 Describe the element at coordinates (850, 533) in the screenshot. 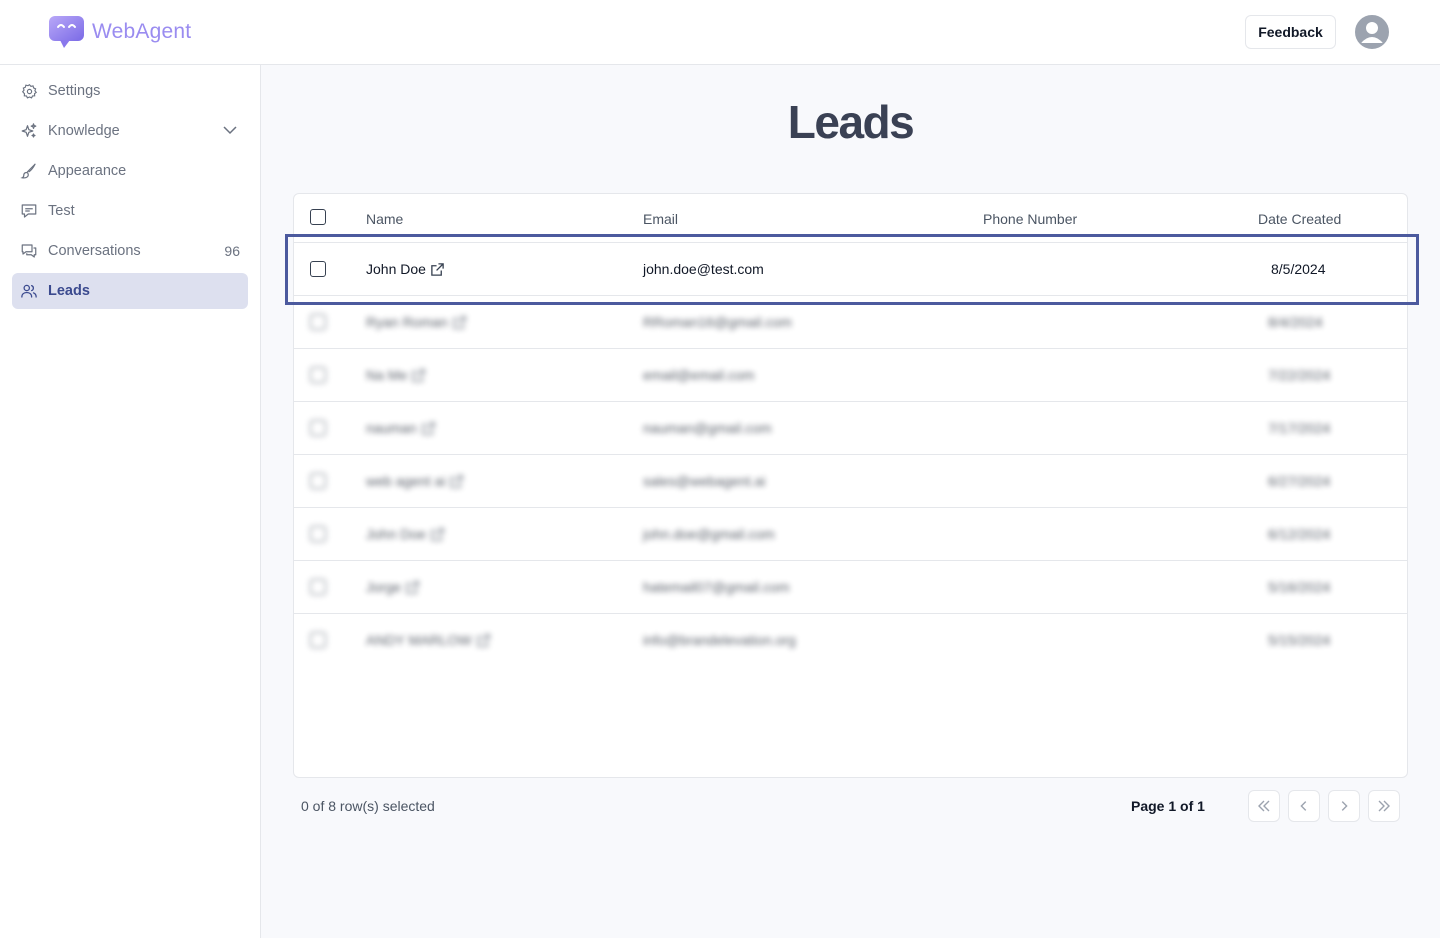

I see `table-row: John Doe john.doe@gmail.com 6/12/2024` at that location.